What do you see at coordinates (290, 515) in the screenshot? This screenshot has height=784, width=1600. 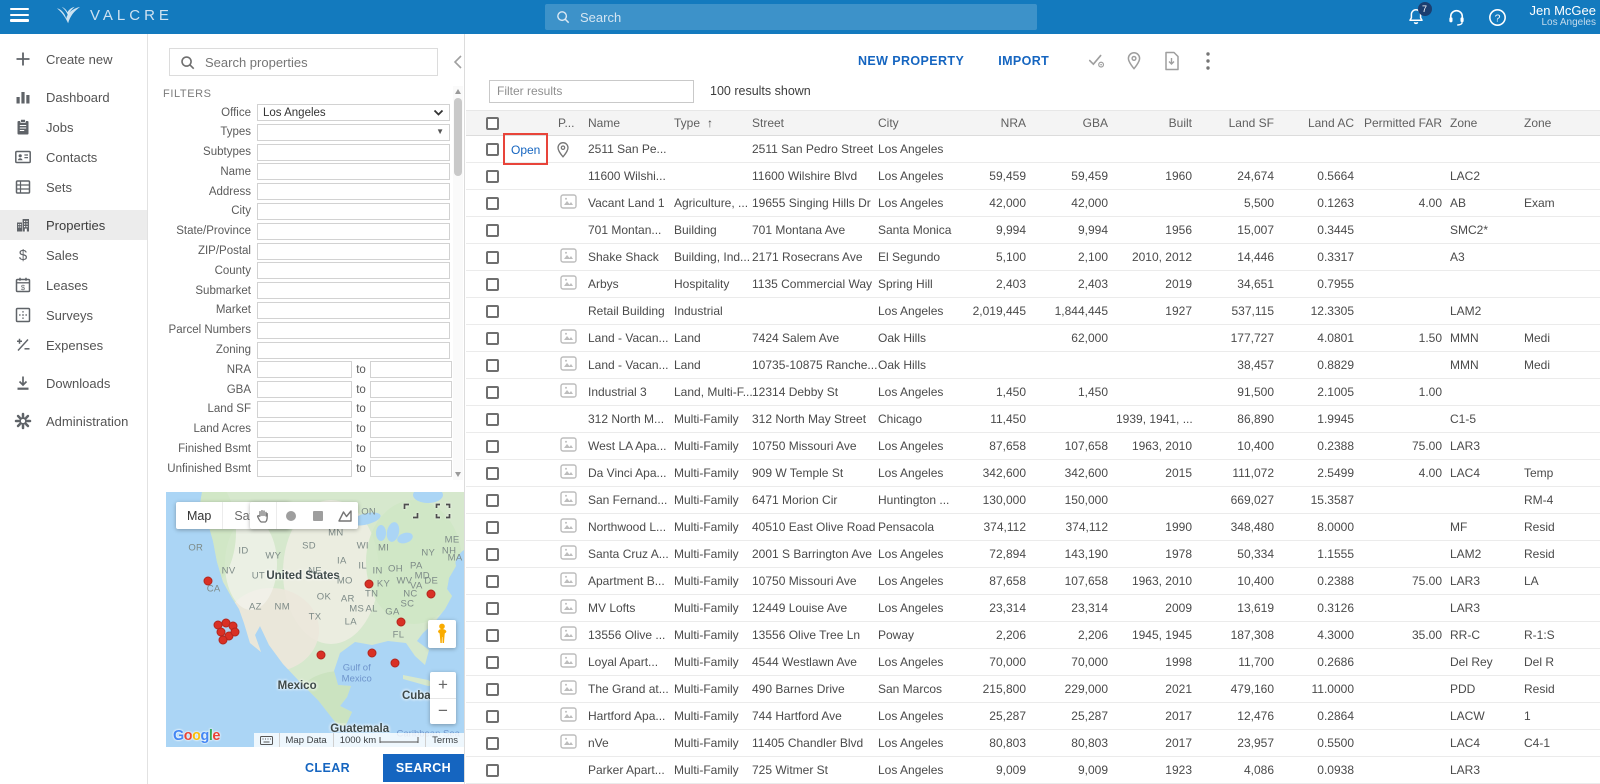 I see `draw-circle-icon` at bounding box center [290, 515].